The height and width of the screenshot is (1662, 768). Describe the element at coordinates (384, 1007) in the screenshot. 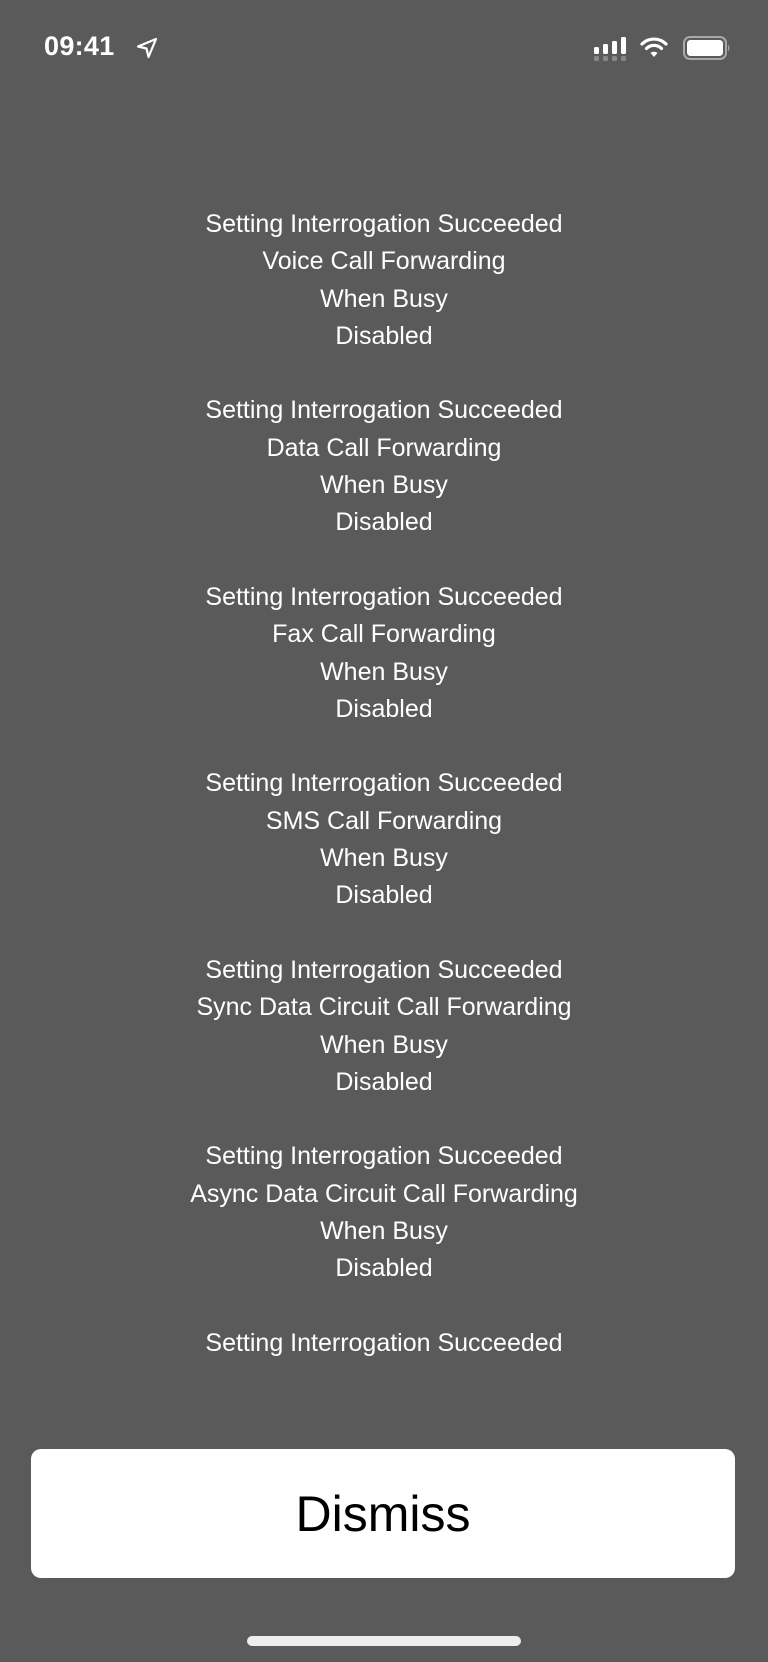

I see `result-service: Sync Data Circuit Call Forwarding` at that location.